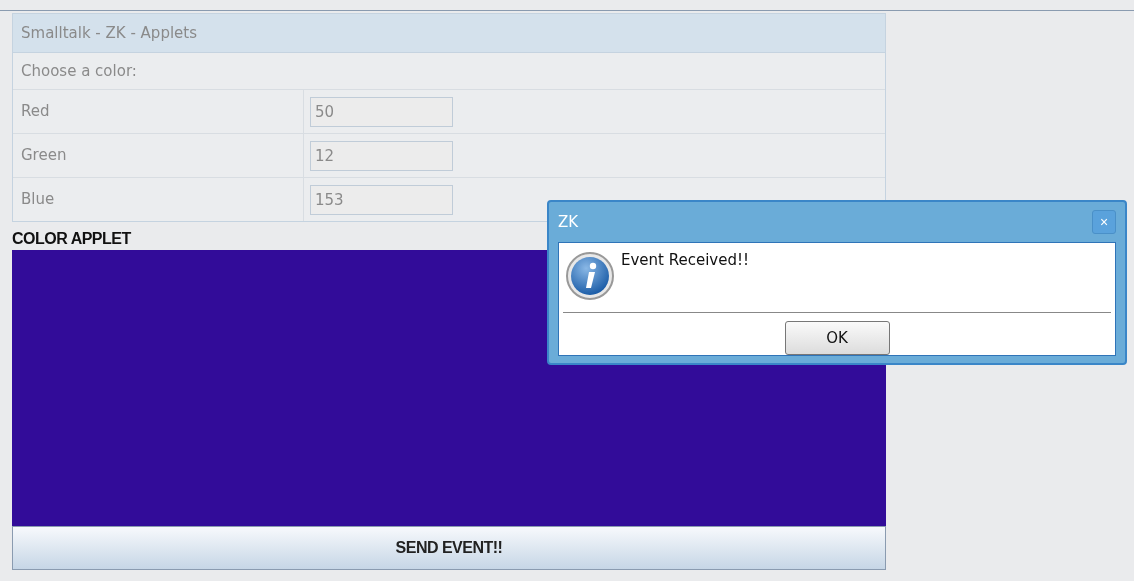 Image resolution: width=1134 pixels, height=581 pixels. Describe the element at coordinates (568, 222) in the screenshot. I see `dialog-title: ZK` at that location.